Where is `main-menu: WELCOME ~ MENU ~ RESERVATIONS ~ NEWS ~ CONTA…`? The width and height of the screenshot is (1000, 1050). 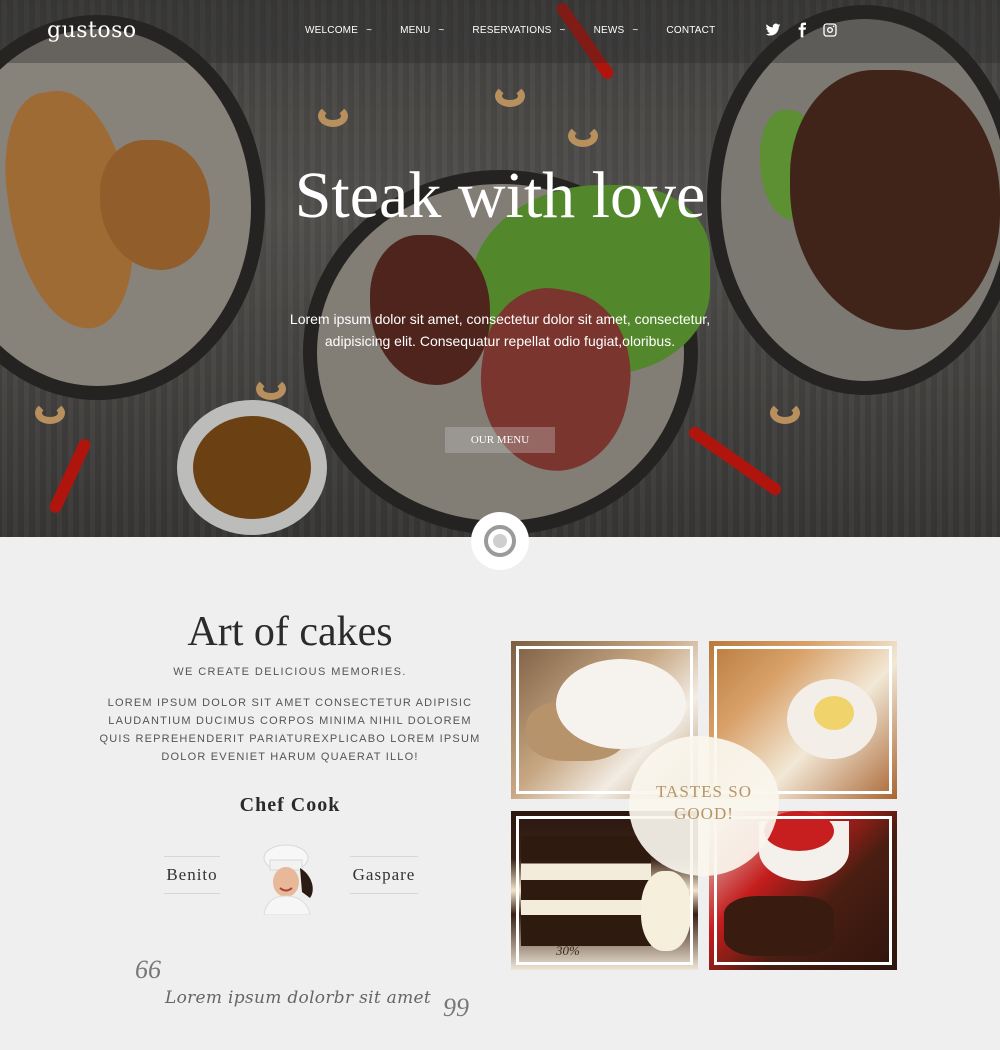 main-menu: WELCOME ~ MENU ~ RESERVATIONS ~ NEWS ~ CONTA… is located at coordinates (524, 30).